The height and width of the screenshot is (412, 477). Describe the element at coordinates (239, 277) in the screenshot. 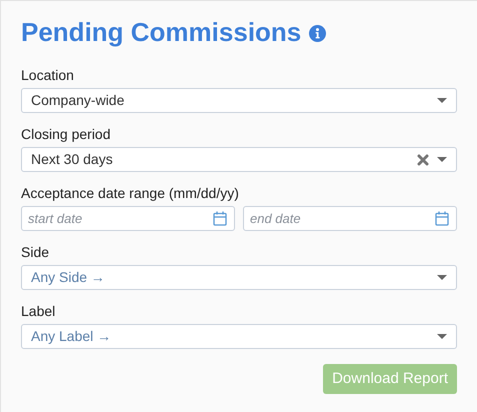

I see `select-field: Any Side →` at that location.